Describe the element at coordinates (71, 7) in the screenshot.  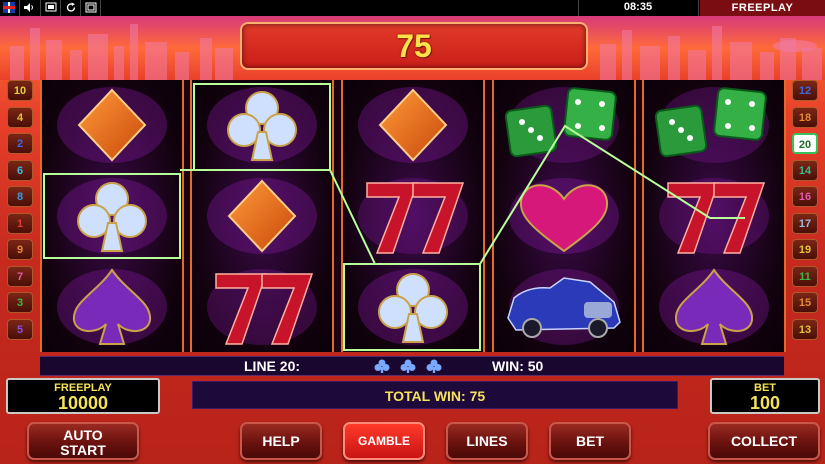
I see `refresh-icon` at that location.